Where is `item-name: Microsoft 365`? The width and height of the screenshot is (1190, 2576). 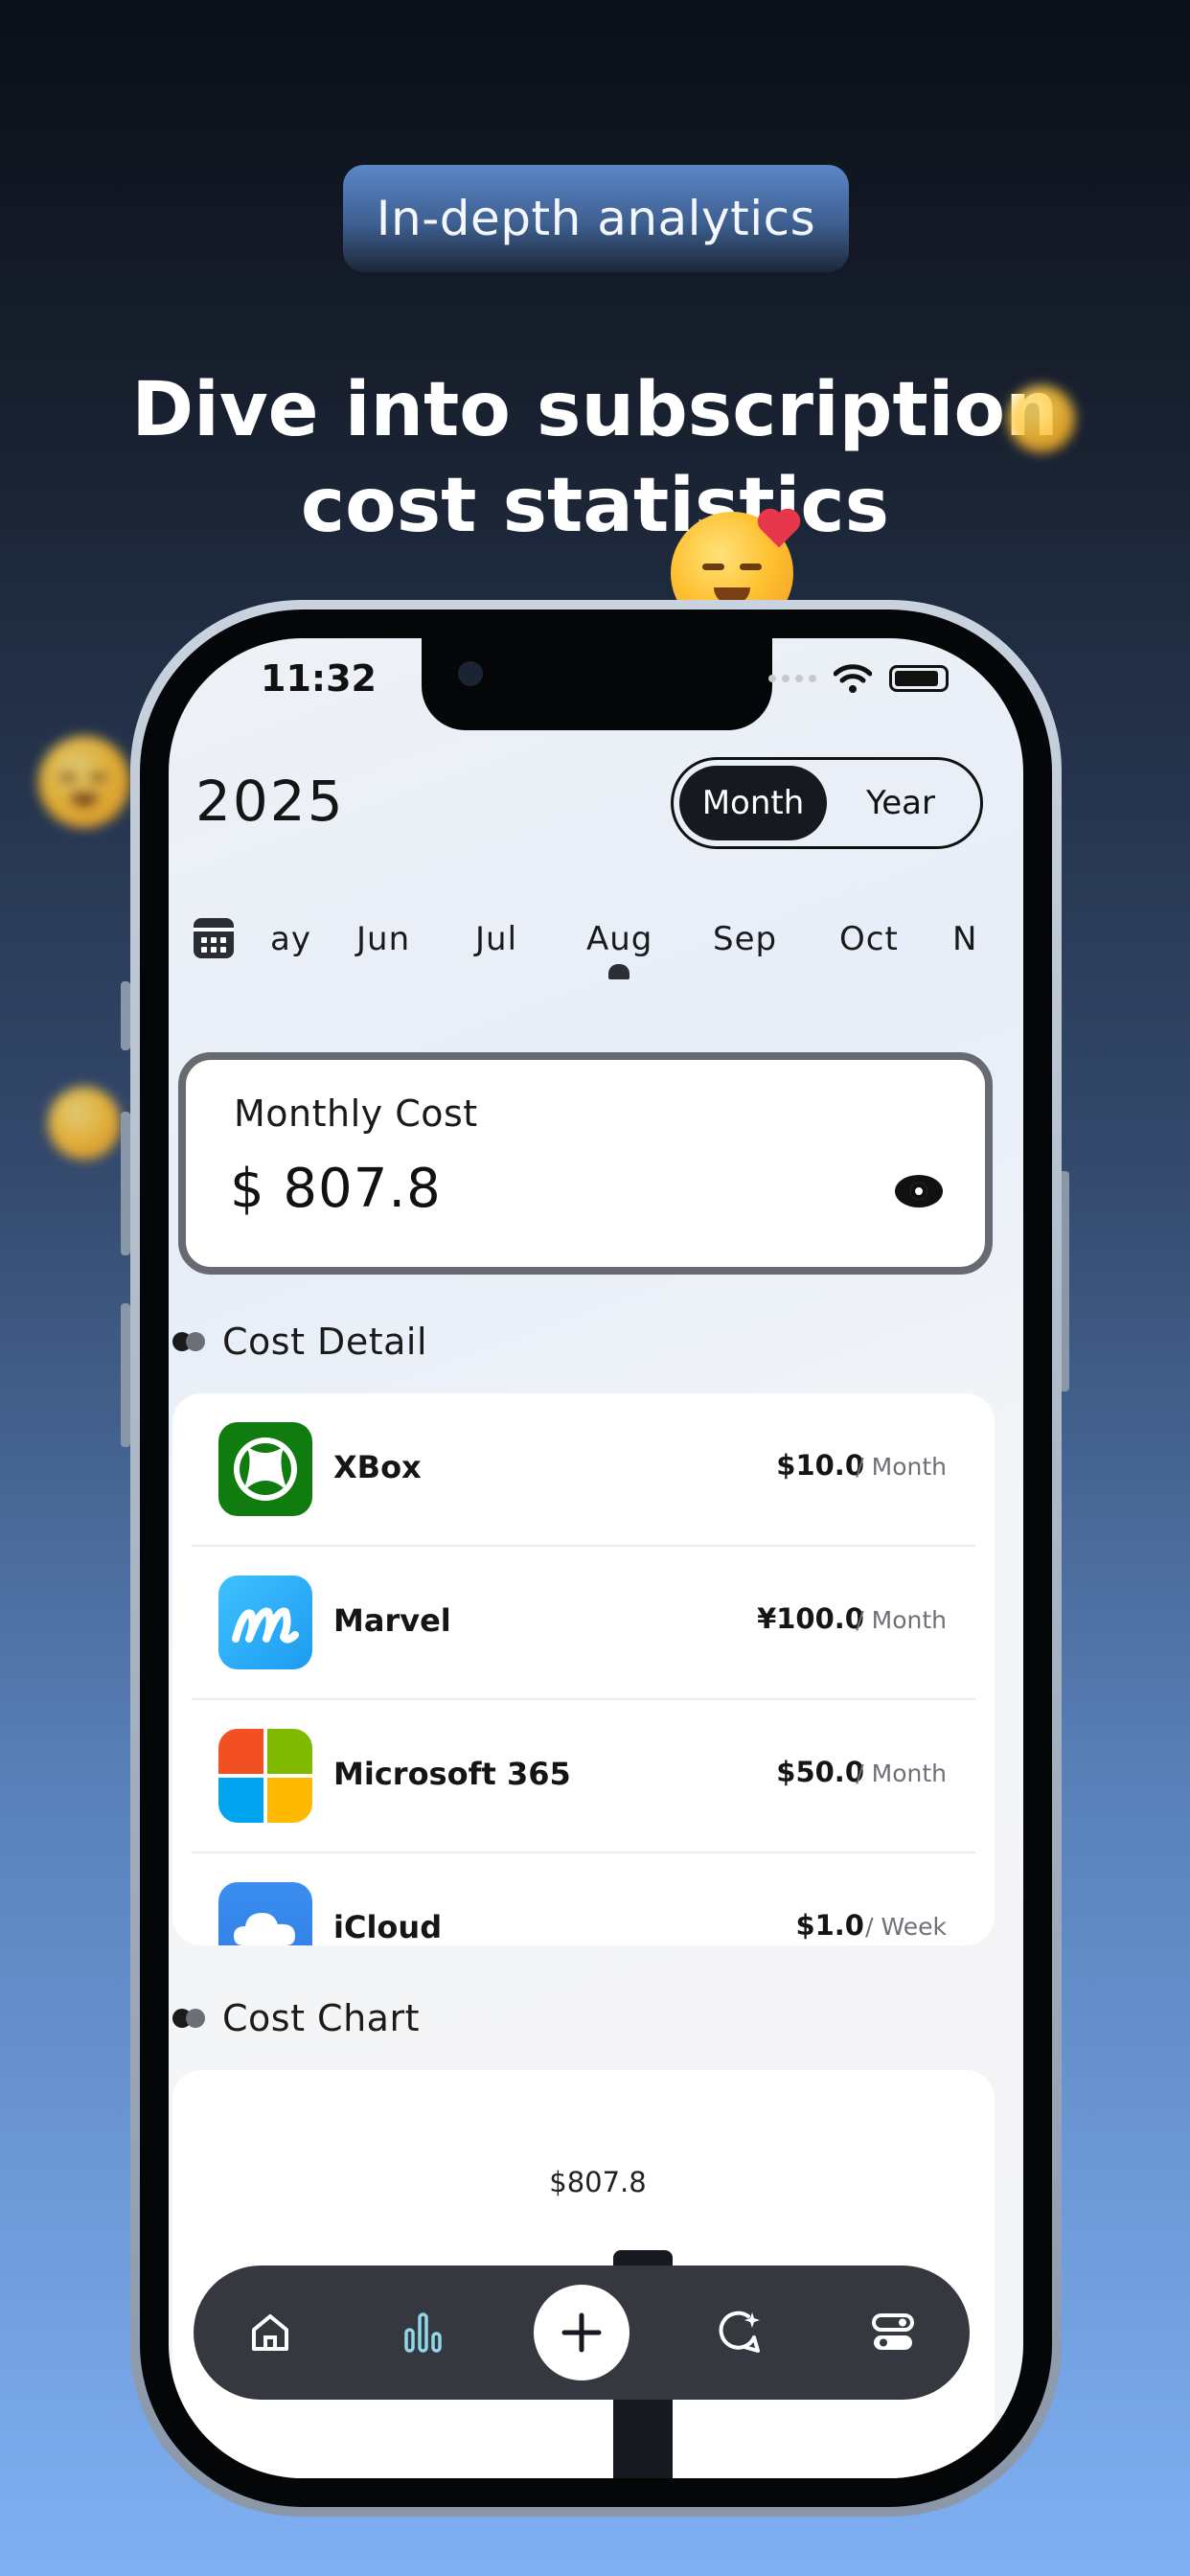 item-name: Microsoft 365 is located at coordinates (452, 1774).